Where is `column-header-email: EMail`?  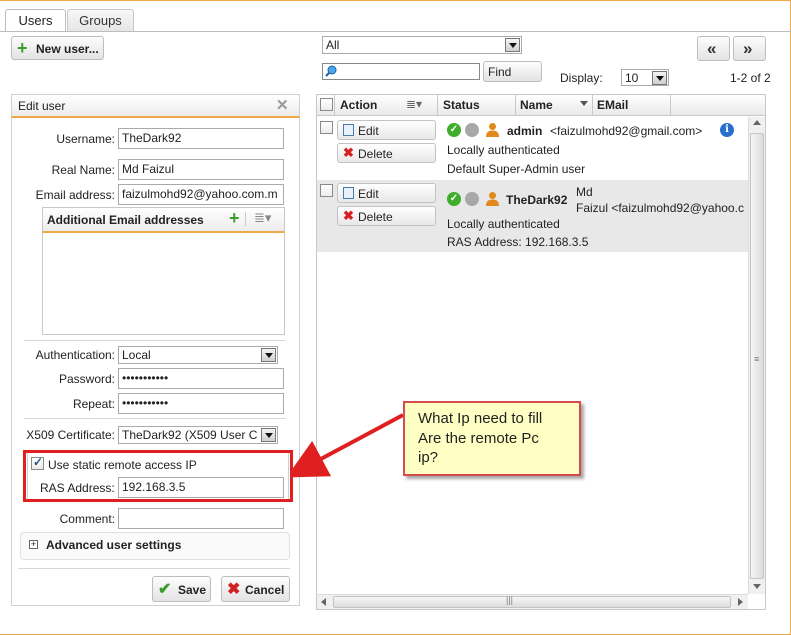
column-header-email: EMail is located at coordinates (612, 105).